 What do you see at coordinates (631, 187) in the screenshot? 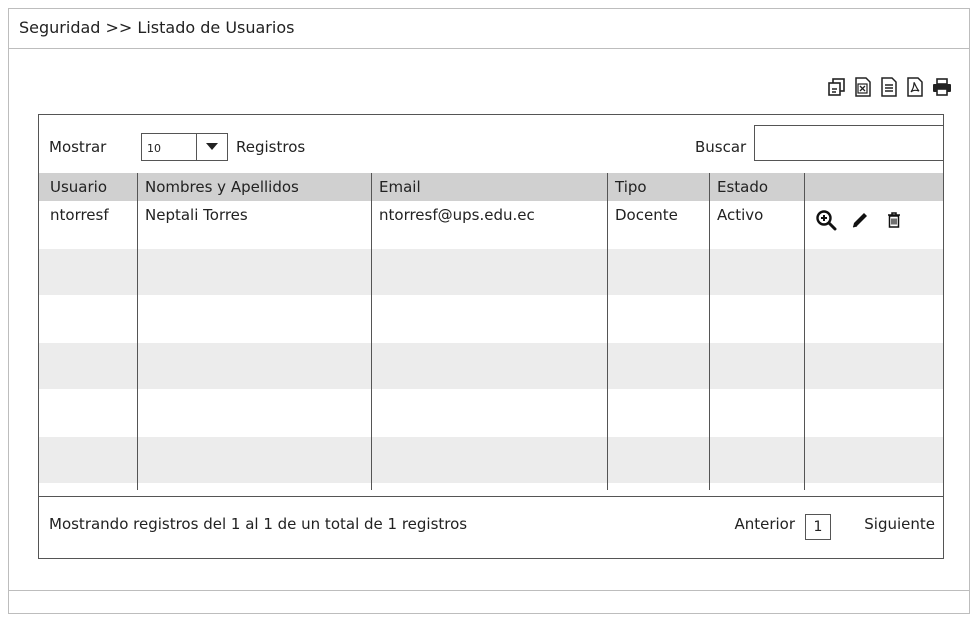
I see `column-header-tipo: Tipo` at bounding box center [631, 187].